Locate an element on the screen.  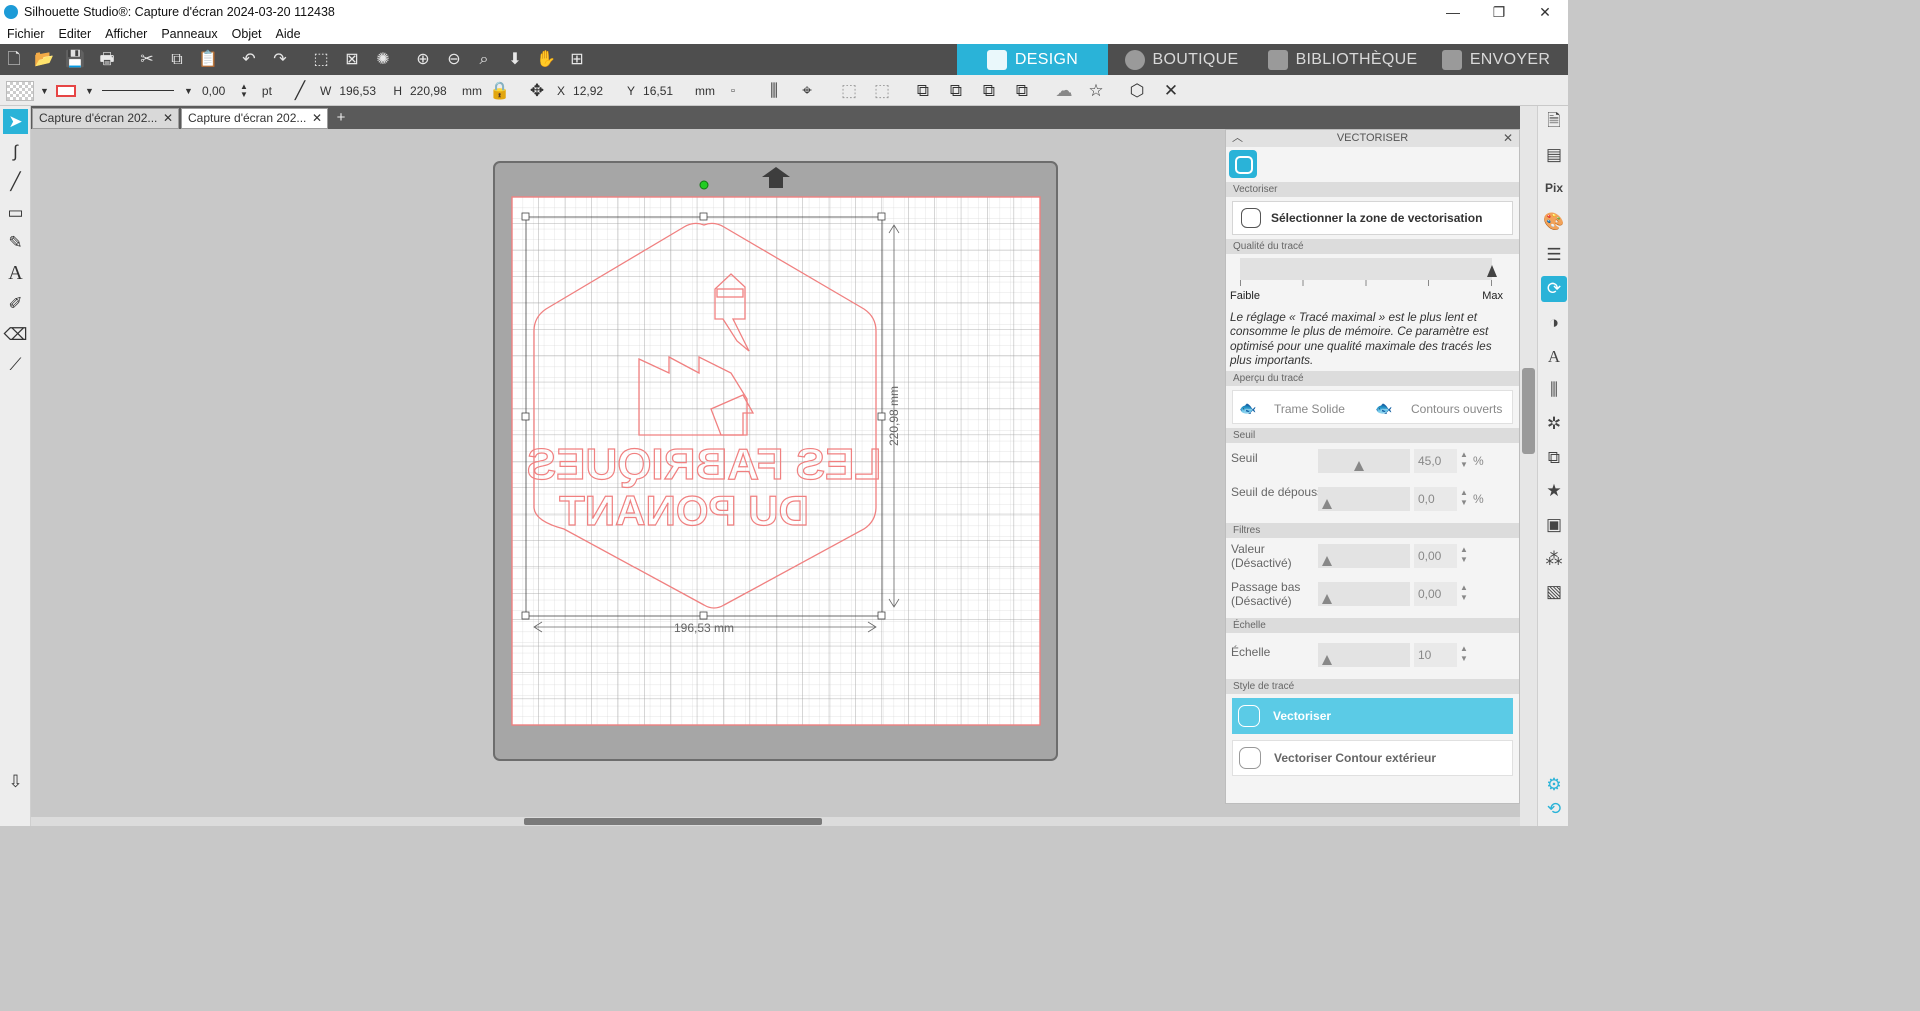
move-down-icon: ⬇ is located at coordinates (515, 60).